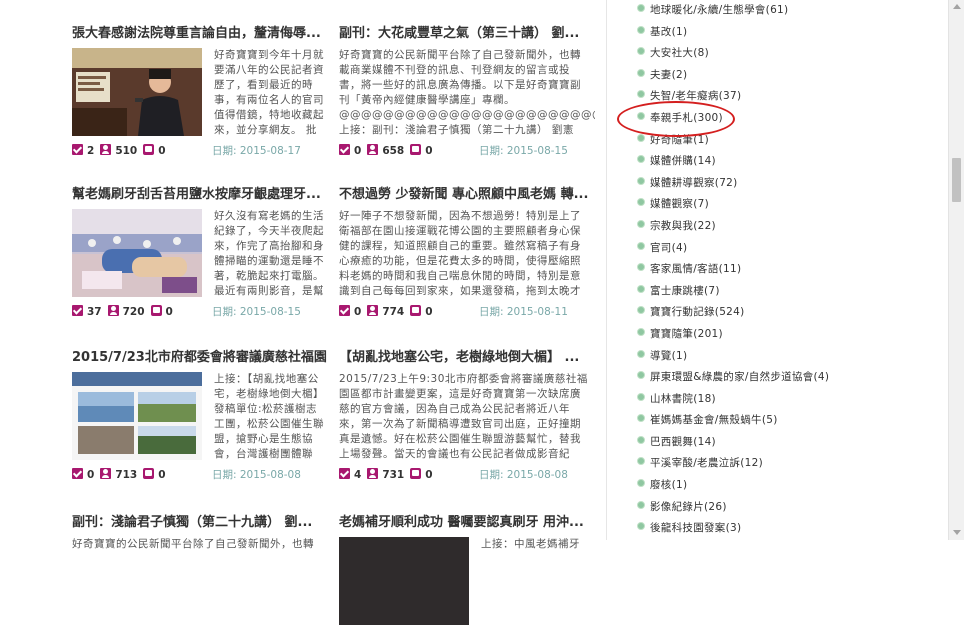 This screenshot has width=964, height=627. I want to click on category-item: 地球暖化/永續/生態學會(61), so click(787, 11).